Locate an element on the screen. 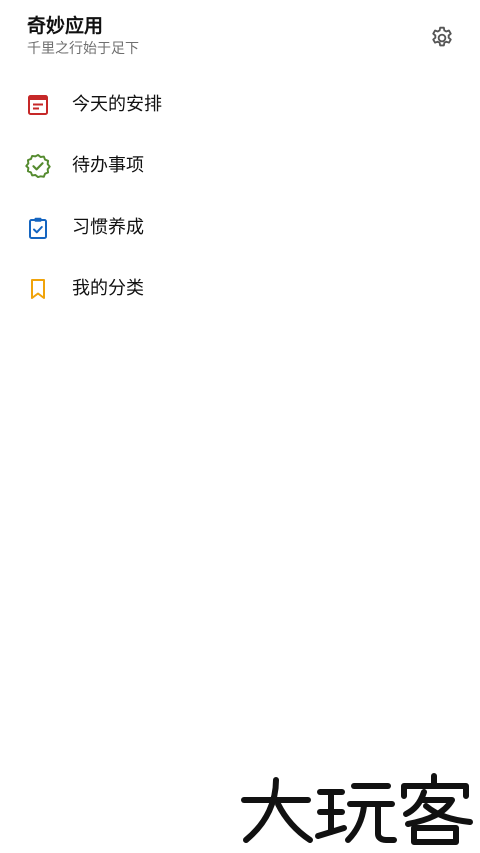 This screenshot has height=853, width=480. menu-item-label: 我的分类 is located at coordinates (108, 289).